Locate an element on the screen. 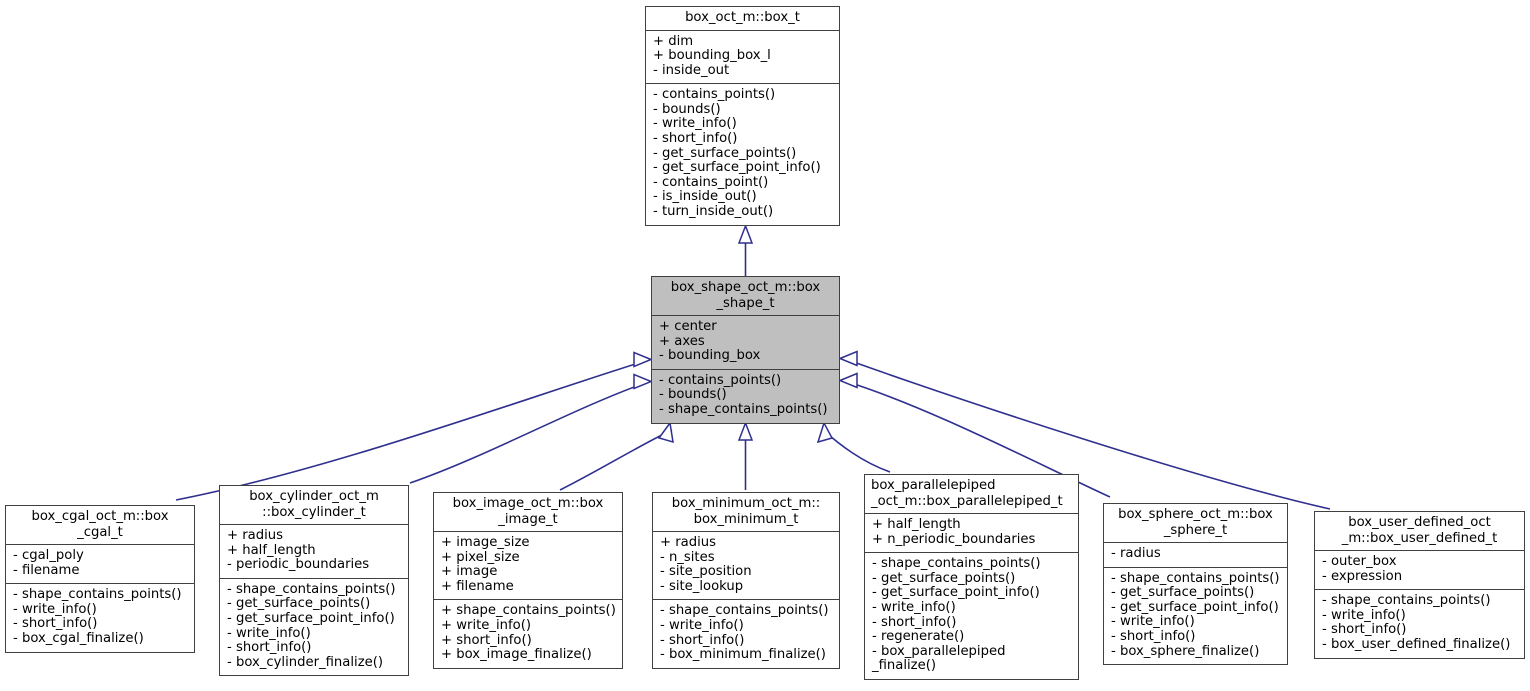  method-row: - is_inside_out() is located at coordinates (705, 197).